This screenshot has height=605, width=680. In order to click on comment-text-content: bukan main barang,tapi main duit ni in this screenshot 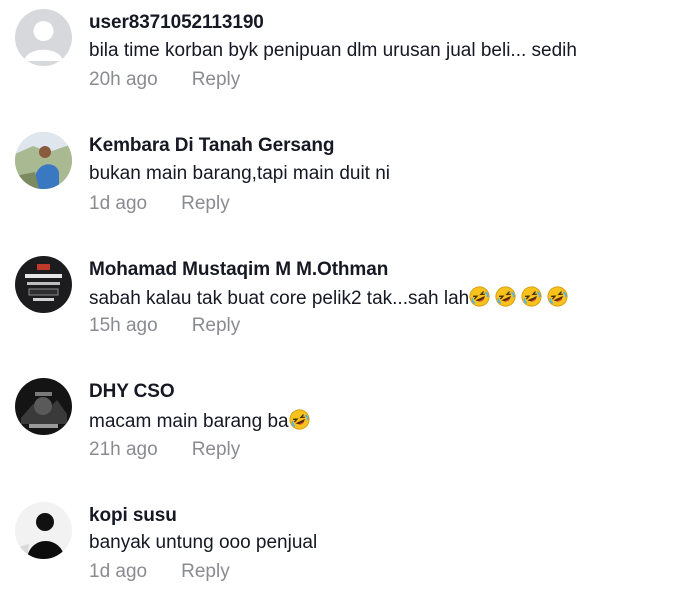, I will do `click(240, 173)`.